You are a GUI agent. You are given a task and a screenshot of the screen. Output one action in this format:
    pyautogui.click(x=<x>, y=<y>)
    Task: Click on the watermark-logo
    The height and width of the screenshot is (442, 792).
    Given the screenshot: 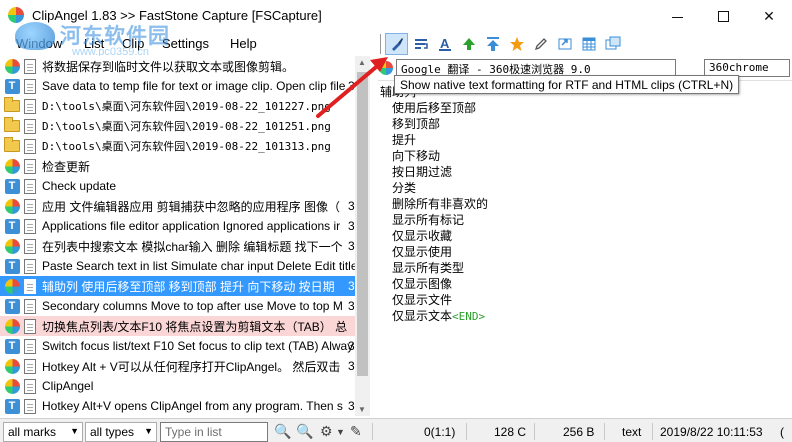 What is the action you would take?
    pyautogui.click(x=35, y=36)
    